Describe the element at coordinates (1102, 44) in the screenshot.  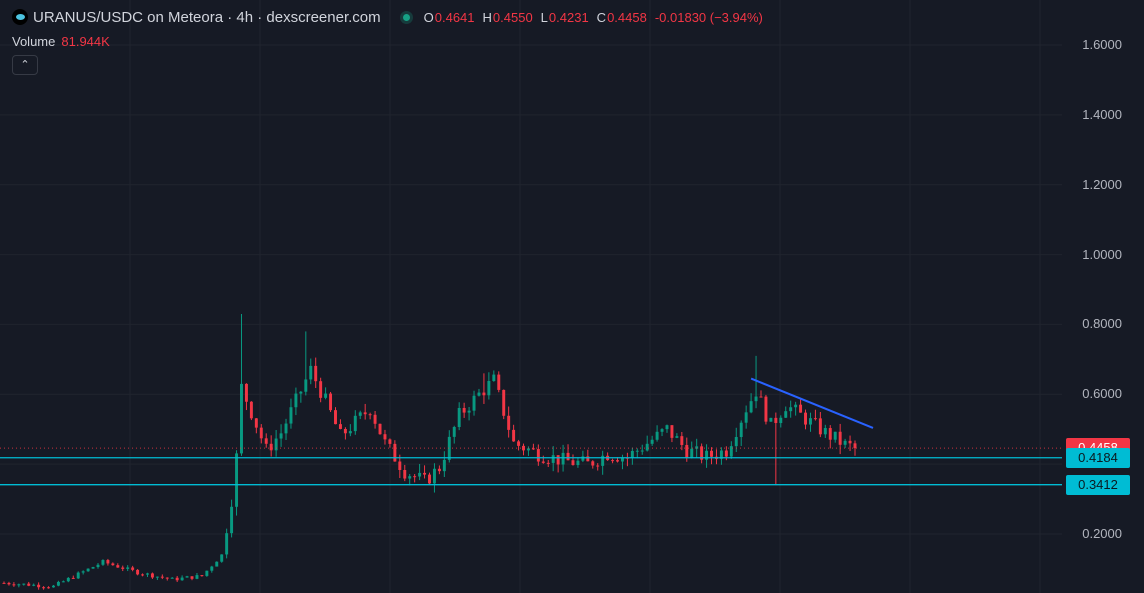
I see `price-axis-label: 1.6000` at that location.